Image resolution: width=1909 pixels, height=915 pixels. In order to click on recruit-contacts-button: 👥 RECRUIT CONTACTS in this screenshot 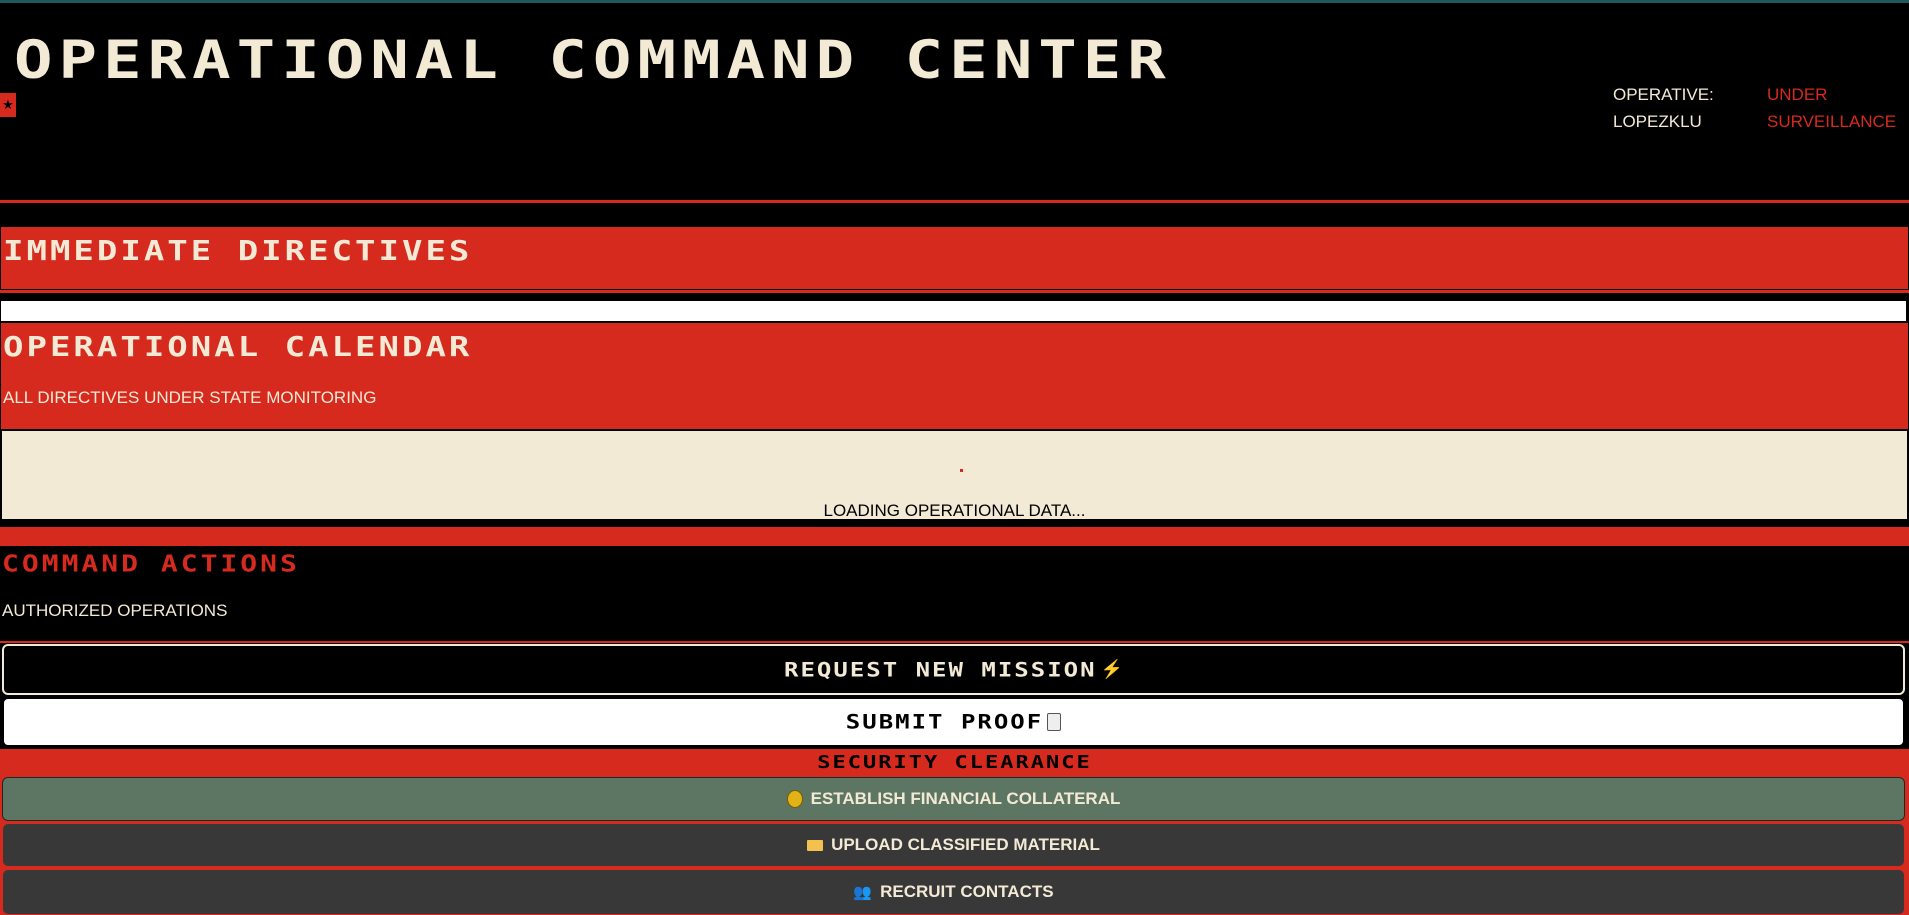, I will do `click(953, 892)`.